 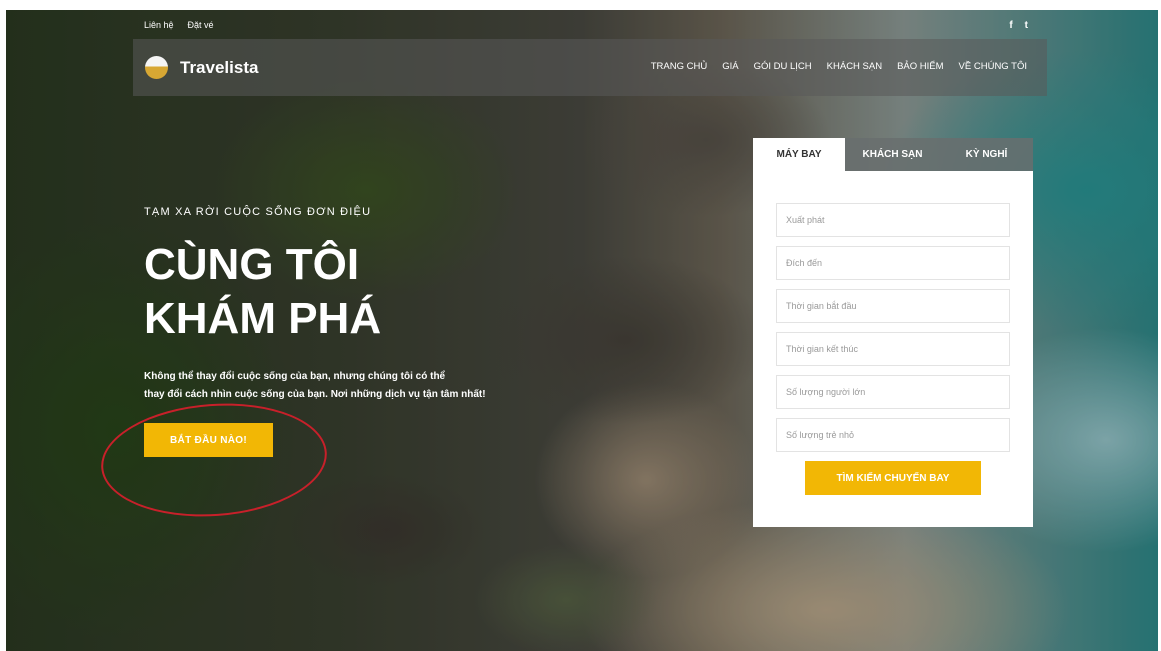 I want to click on start-date-field: Thời gian bắt đầu, so click(x=893, y=306).